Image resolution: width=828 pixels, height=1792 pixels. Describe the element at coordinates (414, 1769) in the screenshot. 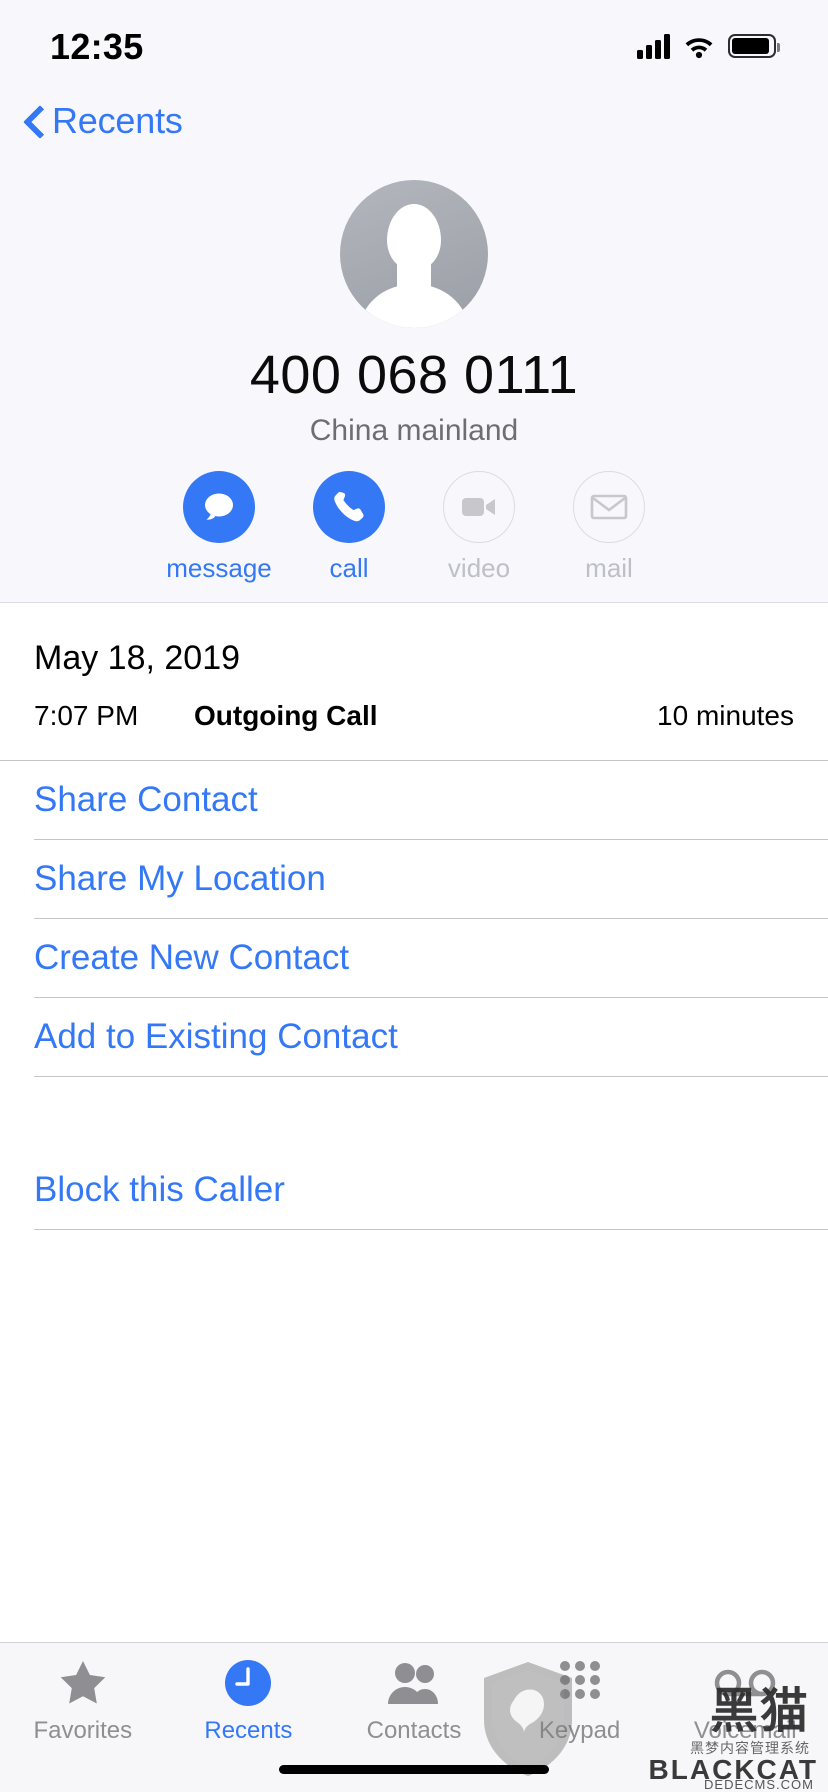

I see `home-indicator` at that location.